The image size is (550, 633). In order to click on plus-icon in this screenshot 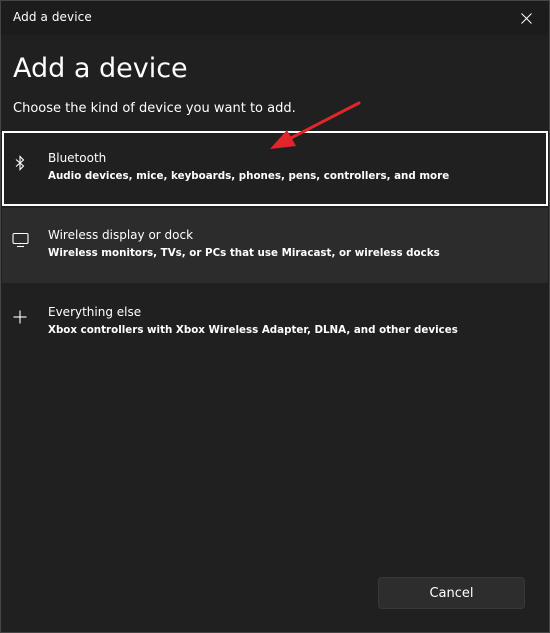, I will do `click(20, 317)`.